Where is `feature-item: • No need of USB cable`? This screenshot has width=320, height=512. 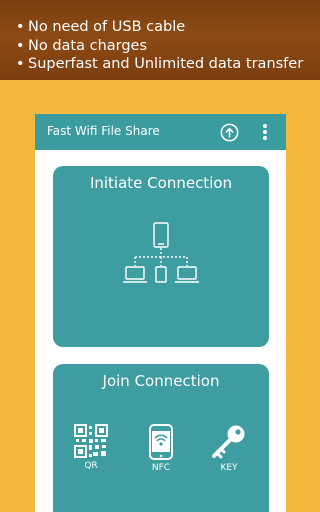 feature-item: • No need of USB cable is located at coordinates (168, 27).